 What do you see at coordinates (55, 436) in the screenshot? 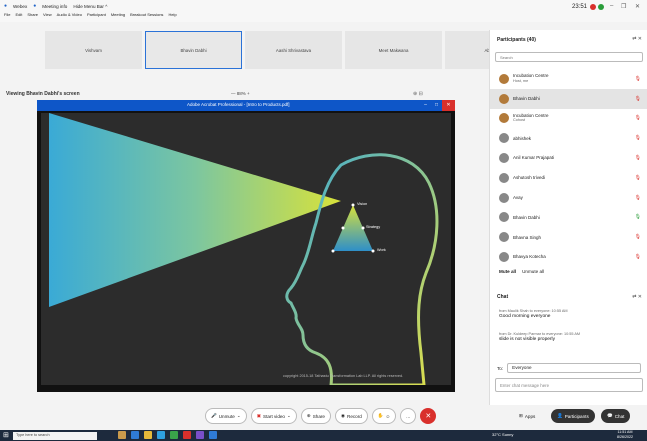
I see `taskbar-search-input: Type here to search` at bounding box center [55, 436].